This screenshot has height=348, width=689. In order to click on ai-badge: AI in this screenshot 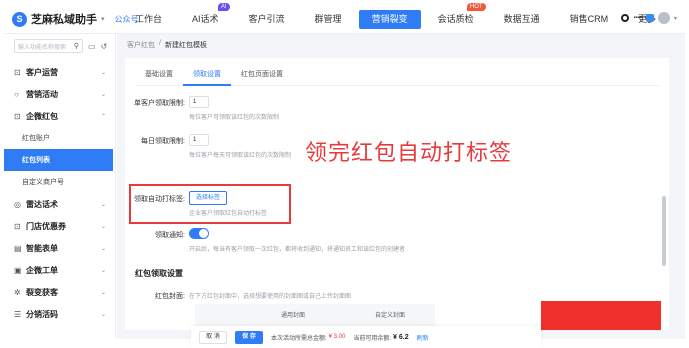, I will do `click(223, 6)`.